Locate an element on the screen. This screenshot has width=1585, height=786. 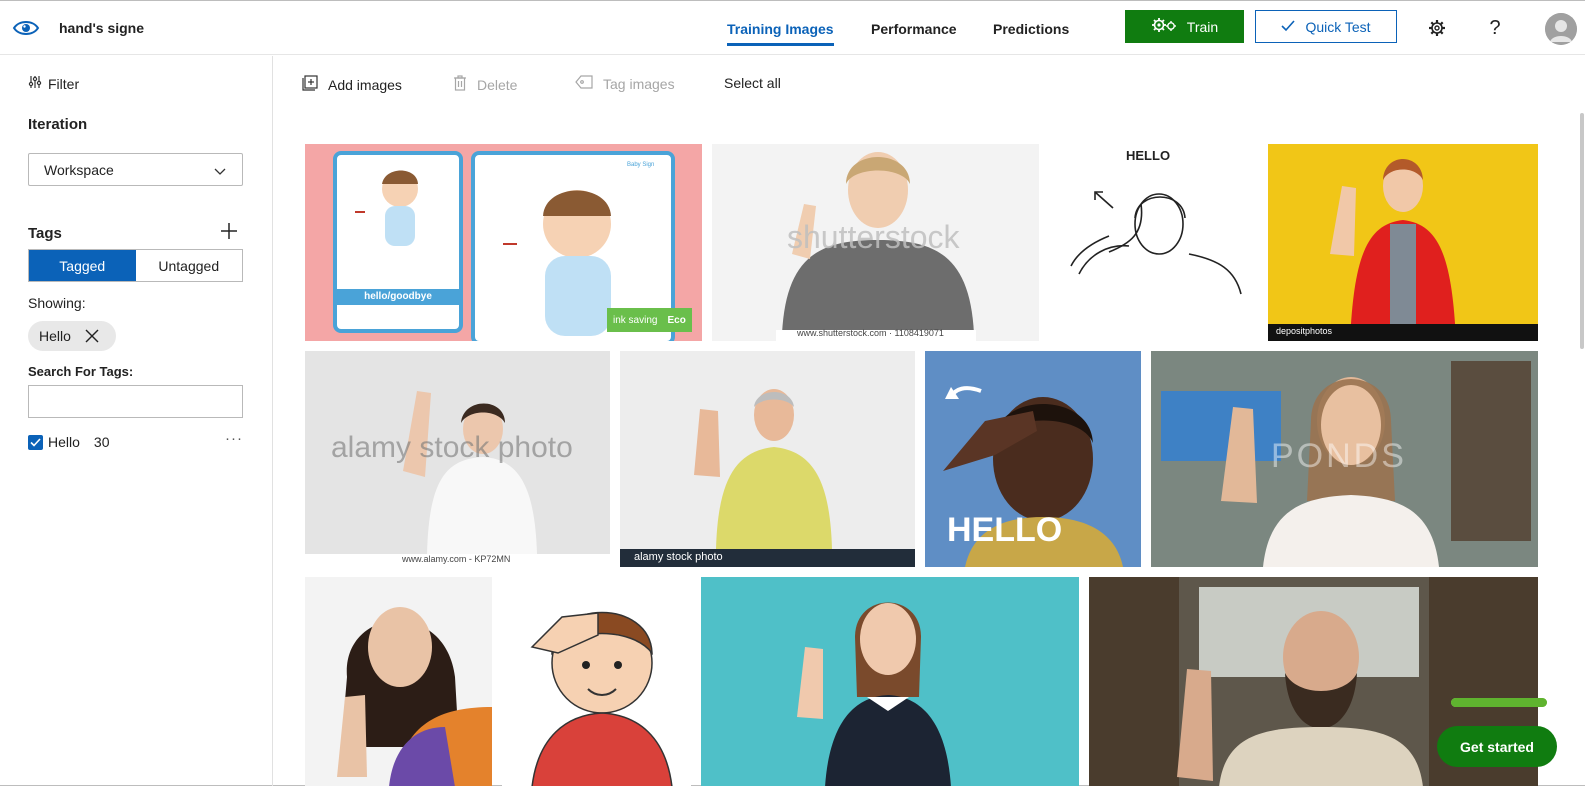
training-image-5: alamy stock photo www.alamy.com - KP72MN is located at coordinates (457, 459).